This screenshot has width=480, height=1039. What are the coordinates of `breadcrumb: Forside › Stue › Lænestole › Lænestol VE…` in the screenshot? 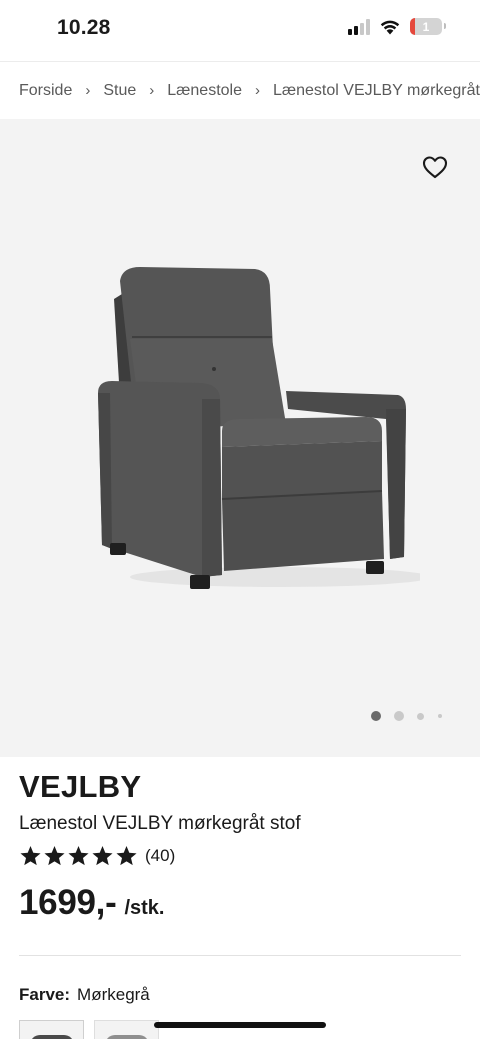 It's located at (240, 90).